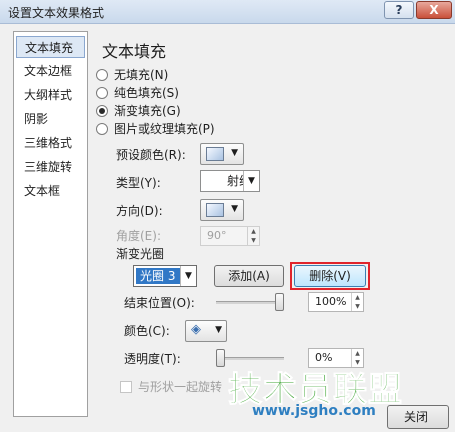 The height and width of the screenshot is (432, 455). Describe the element at coordinates (134, 51) in the screenshot. I see `section-title: 文本填充` at that location.